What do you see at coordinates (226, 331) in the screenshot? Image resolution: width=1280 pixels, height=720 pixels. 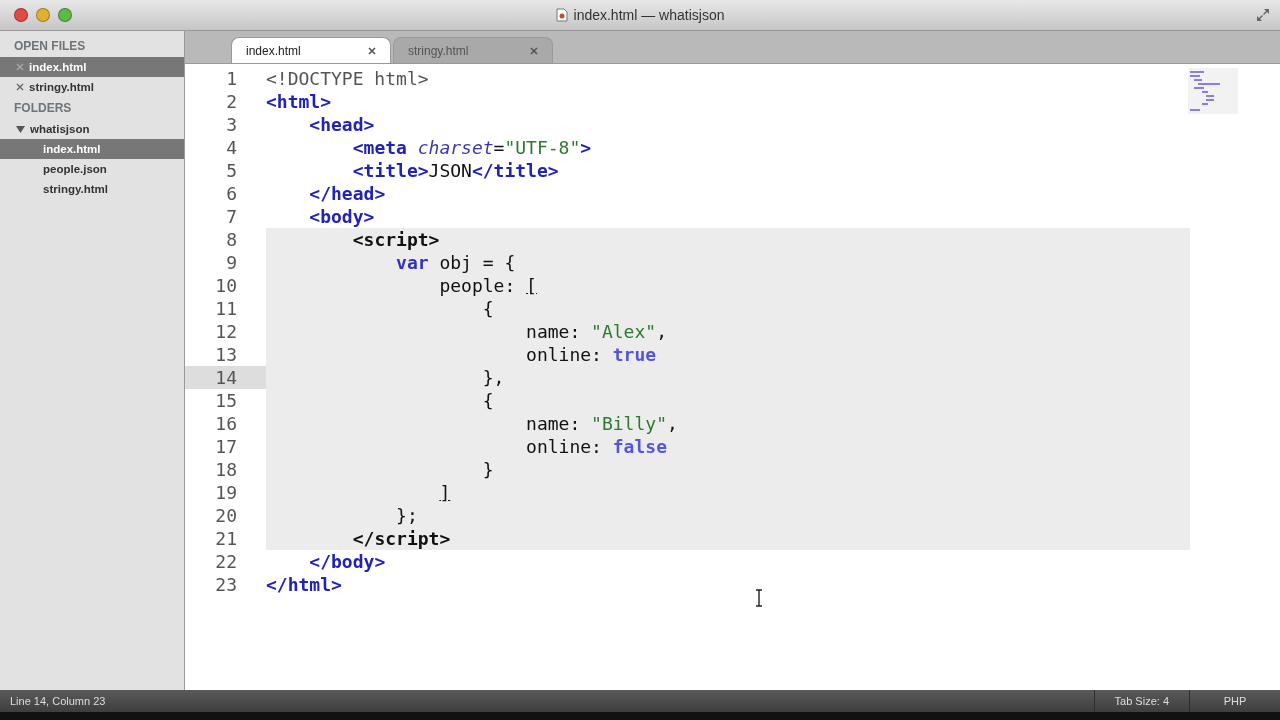 I see `line-number: 12` at bounding box center [226, 331].